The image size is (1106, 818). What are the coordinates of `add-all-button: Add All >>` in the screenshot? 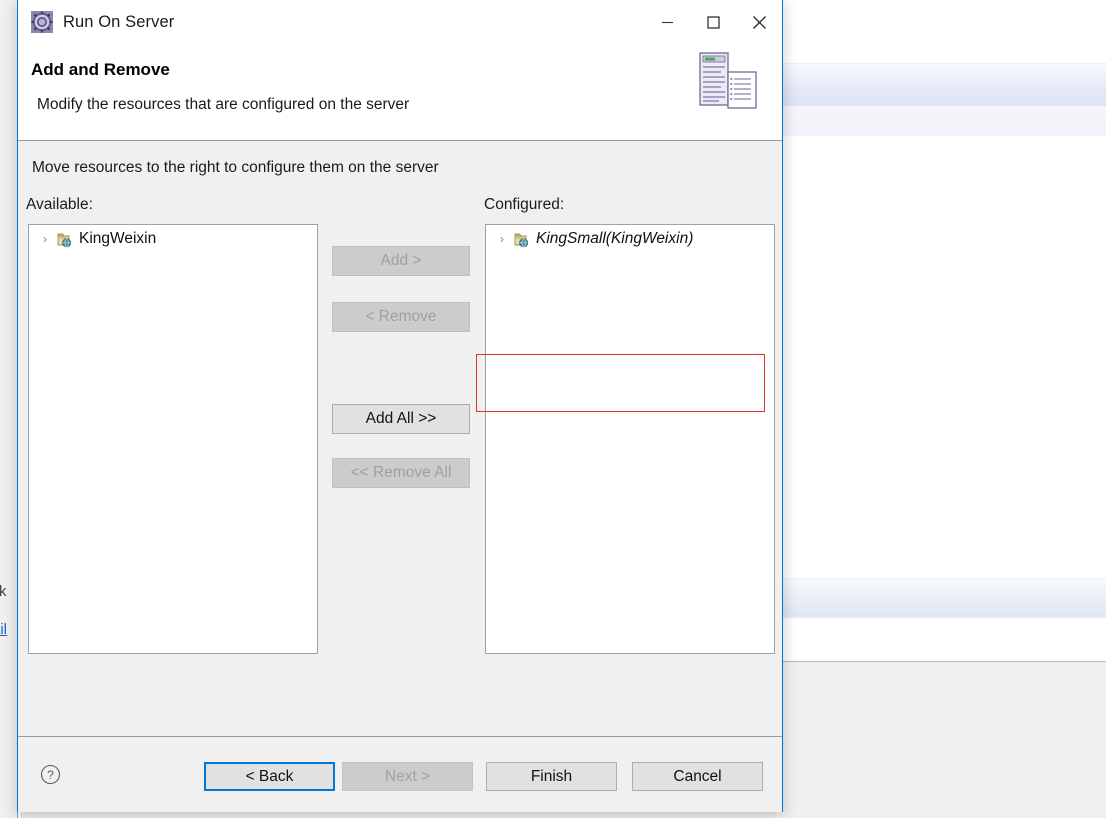 It's located at (401, 419).